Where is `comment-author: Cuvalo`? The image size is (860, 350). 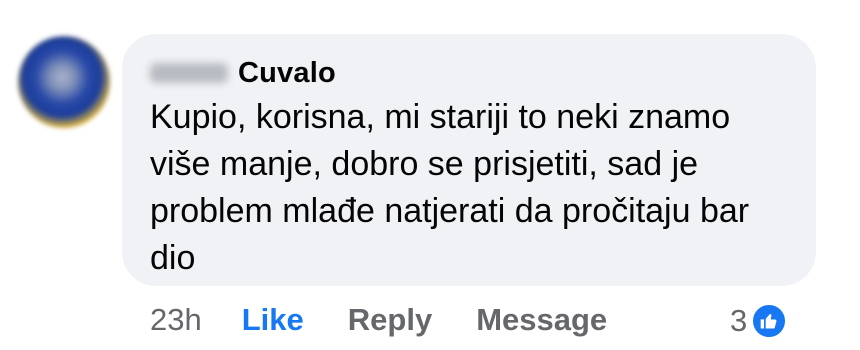 comment-author: Cuvalo is located at coordinates (243, 73).